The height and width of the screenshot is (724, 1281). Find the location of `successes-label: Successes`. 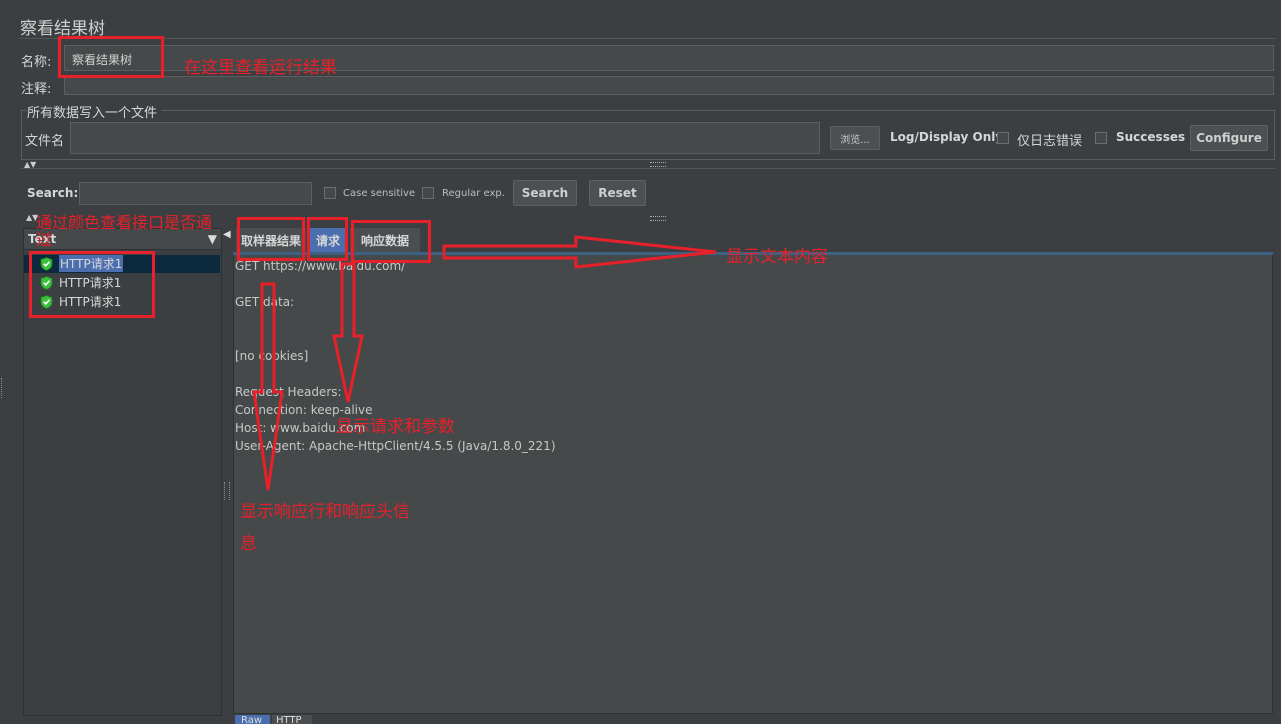

successes-label: Successes is located at coordinates (1151, 137).